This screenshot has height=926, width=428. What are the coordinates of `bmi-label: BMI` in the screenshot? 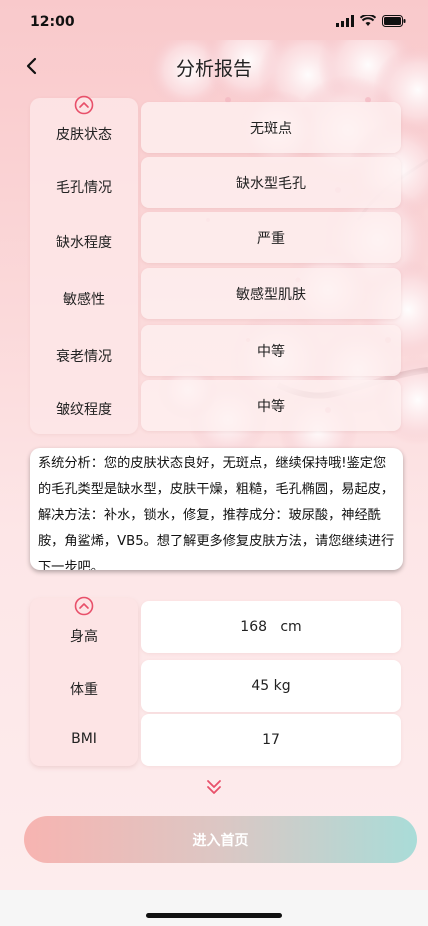 It's located at (84, 739).